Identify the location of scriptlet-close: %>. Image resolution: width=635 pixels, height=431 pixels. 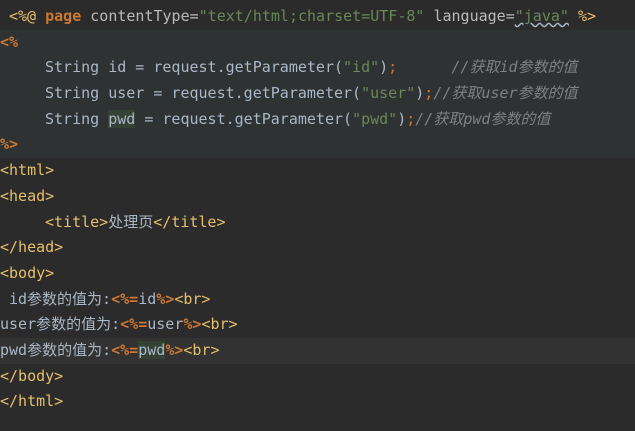
(9, 144).